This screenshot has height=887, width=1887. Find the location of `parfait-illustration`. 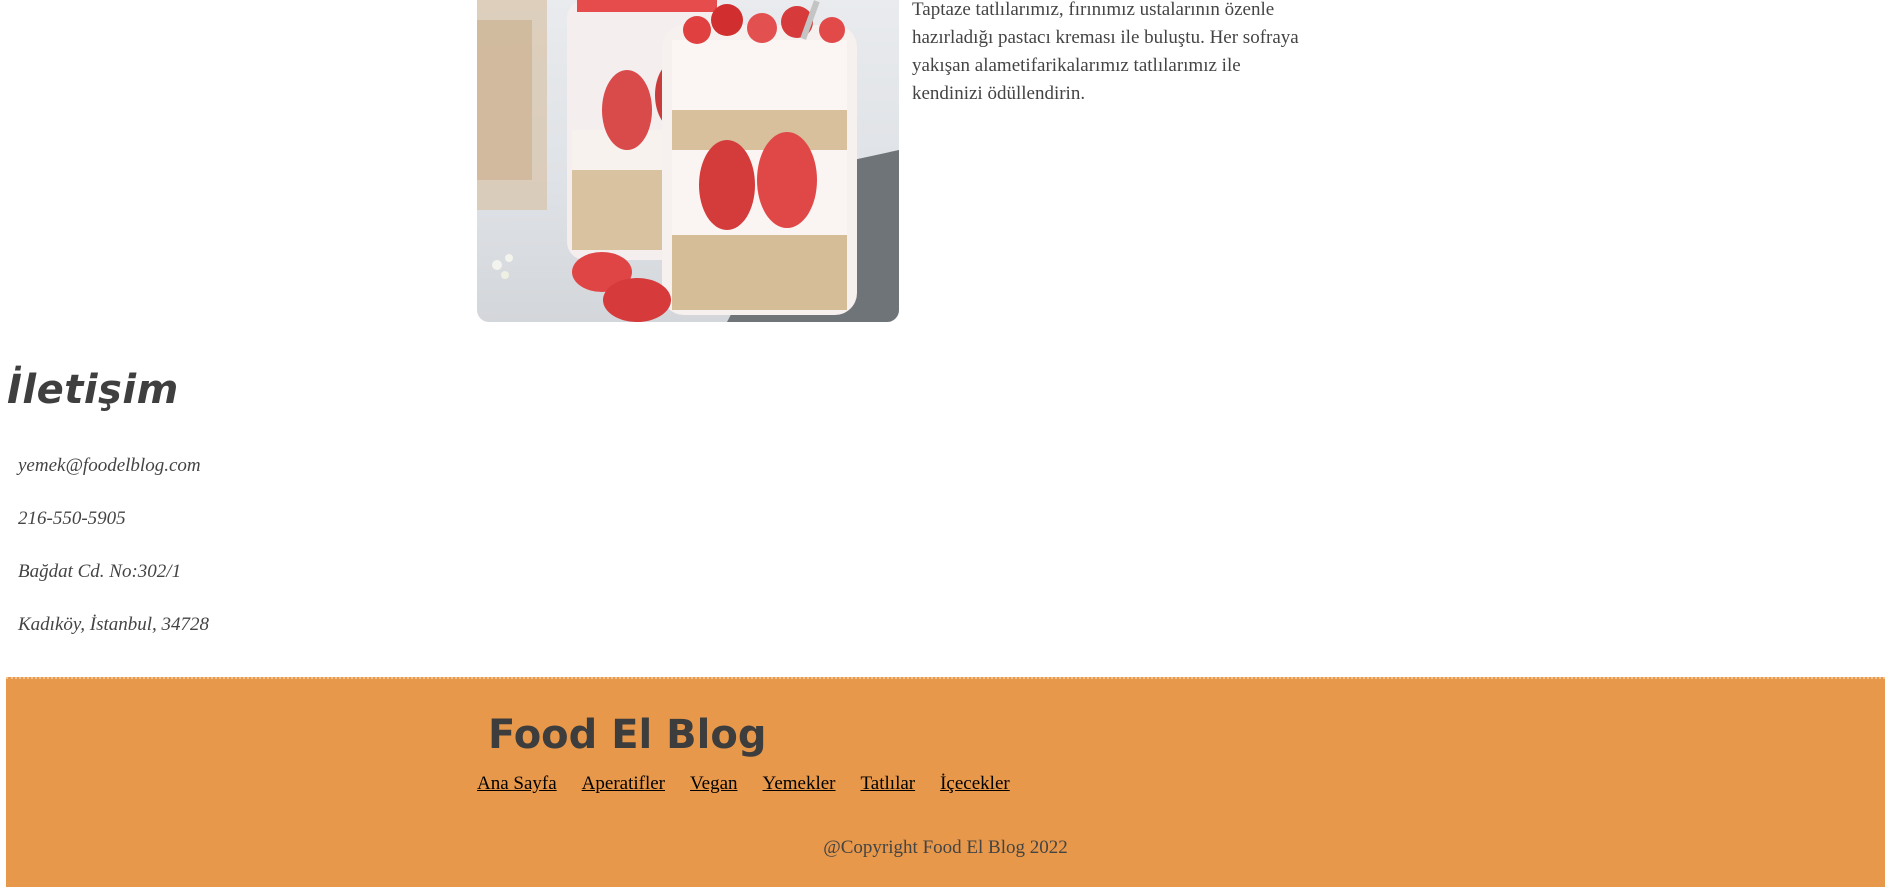

parfait-illustration is located at coordinates (688, 161).